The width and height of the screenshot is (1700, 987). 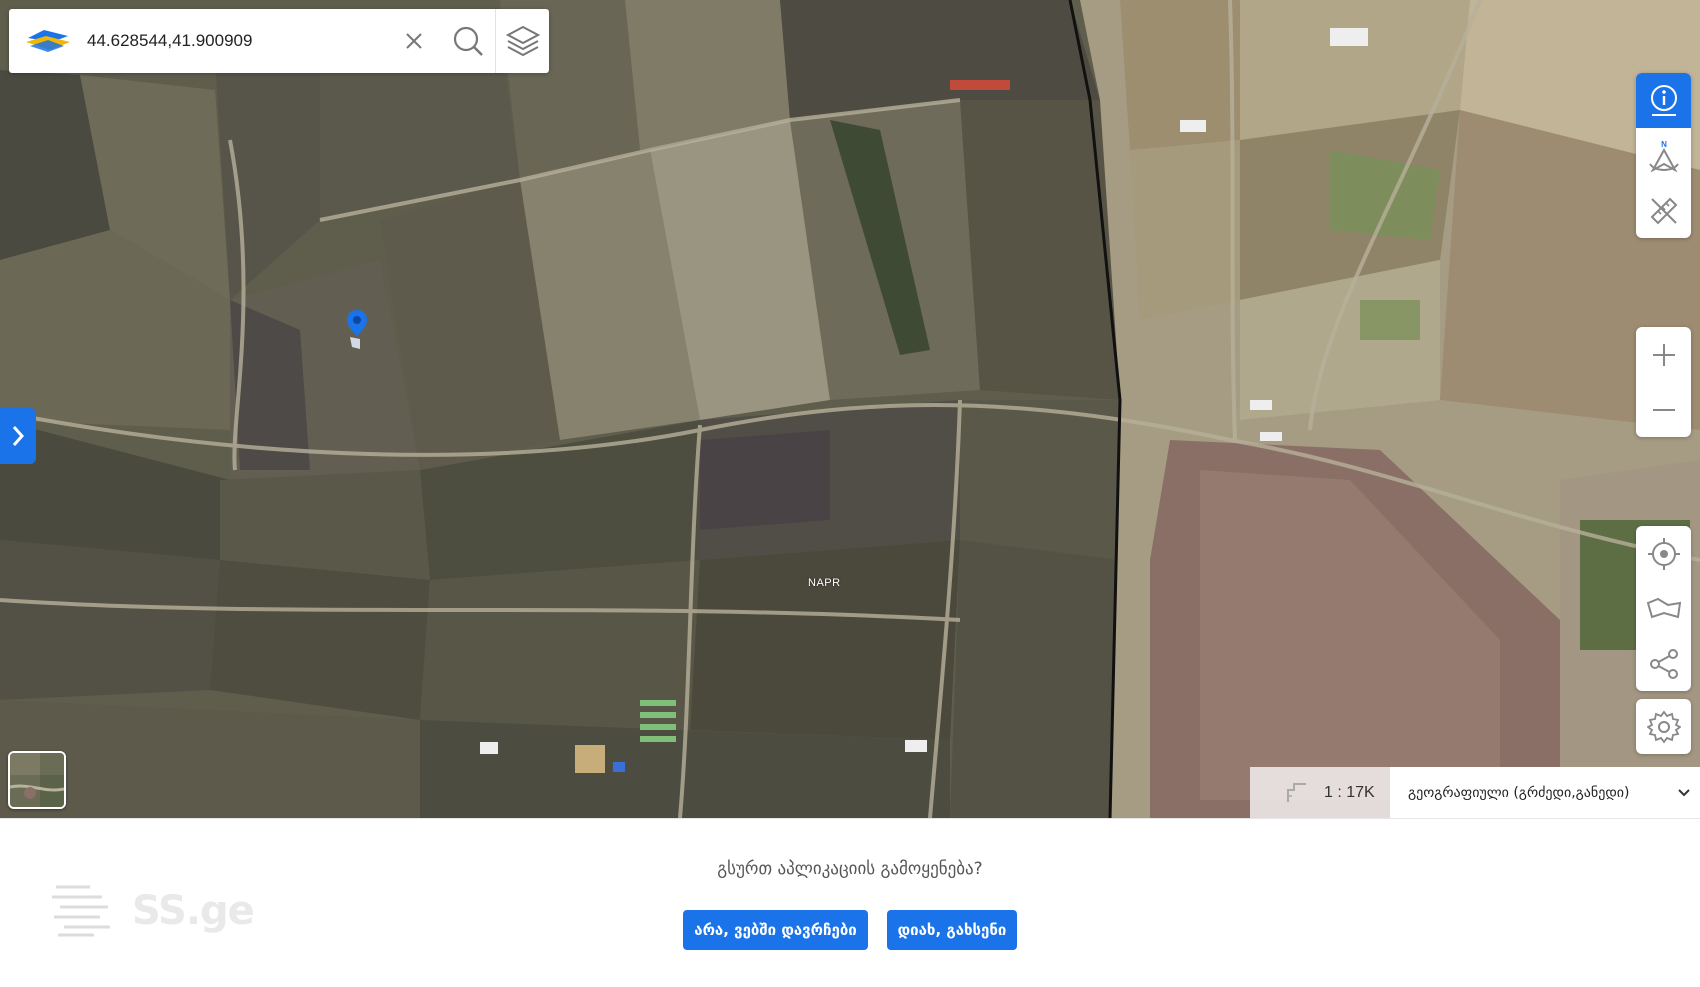 I want to click on scale-icon, so click(x=1296, y=792).